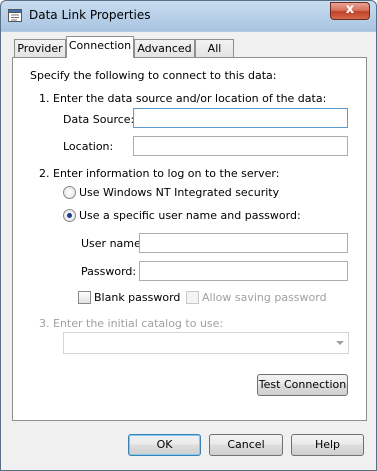  What do you see at coordinates (84, 297) in the screenshot?
I see `blank-password-checkbox` at bounding box center [84, 297].